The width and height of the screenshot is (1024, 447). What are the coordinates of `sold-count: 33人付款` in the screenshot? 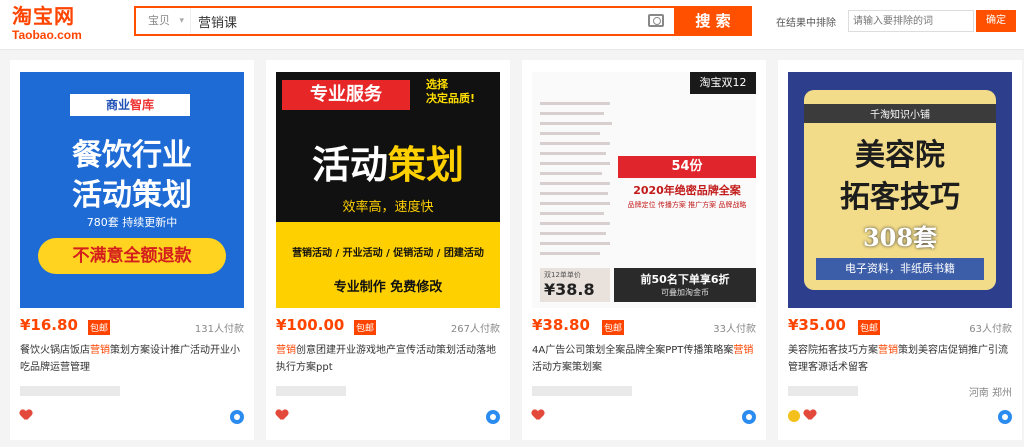 It's located at (734, 329).